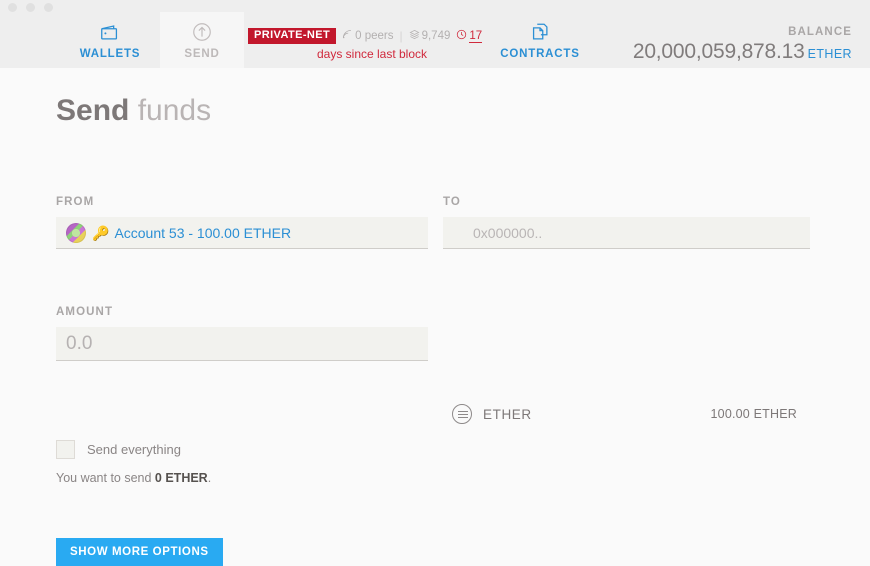 This screenshot has width=870, height=566. Describe the element at coordinates (93, 110) in the screenshot. I see `page-title-strong: Send` at that location.